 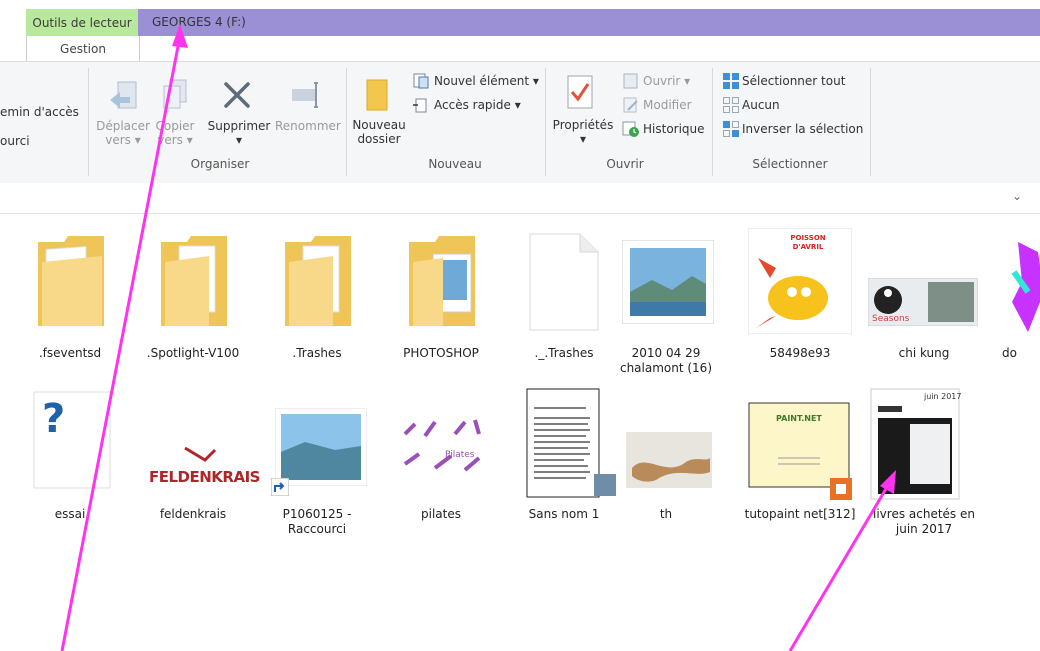 What do you see at coordinates (842, 560) in the screenshot?
I see `annotation-arrow-right` at bounding box center [842, 560].